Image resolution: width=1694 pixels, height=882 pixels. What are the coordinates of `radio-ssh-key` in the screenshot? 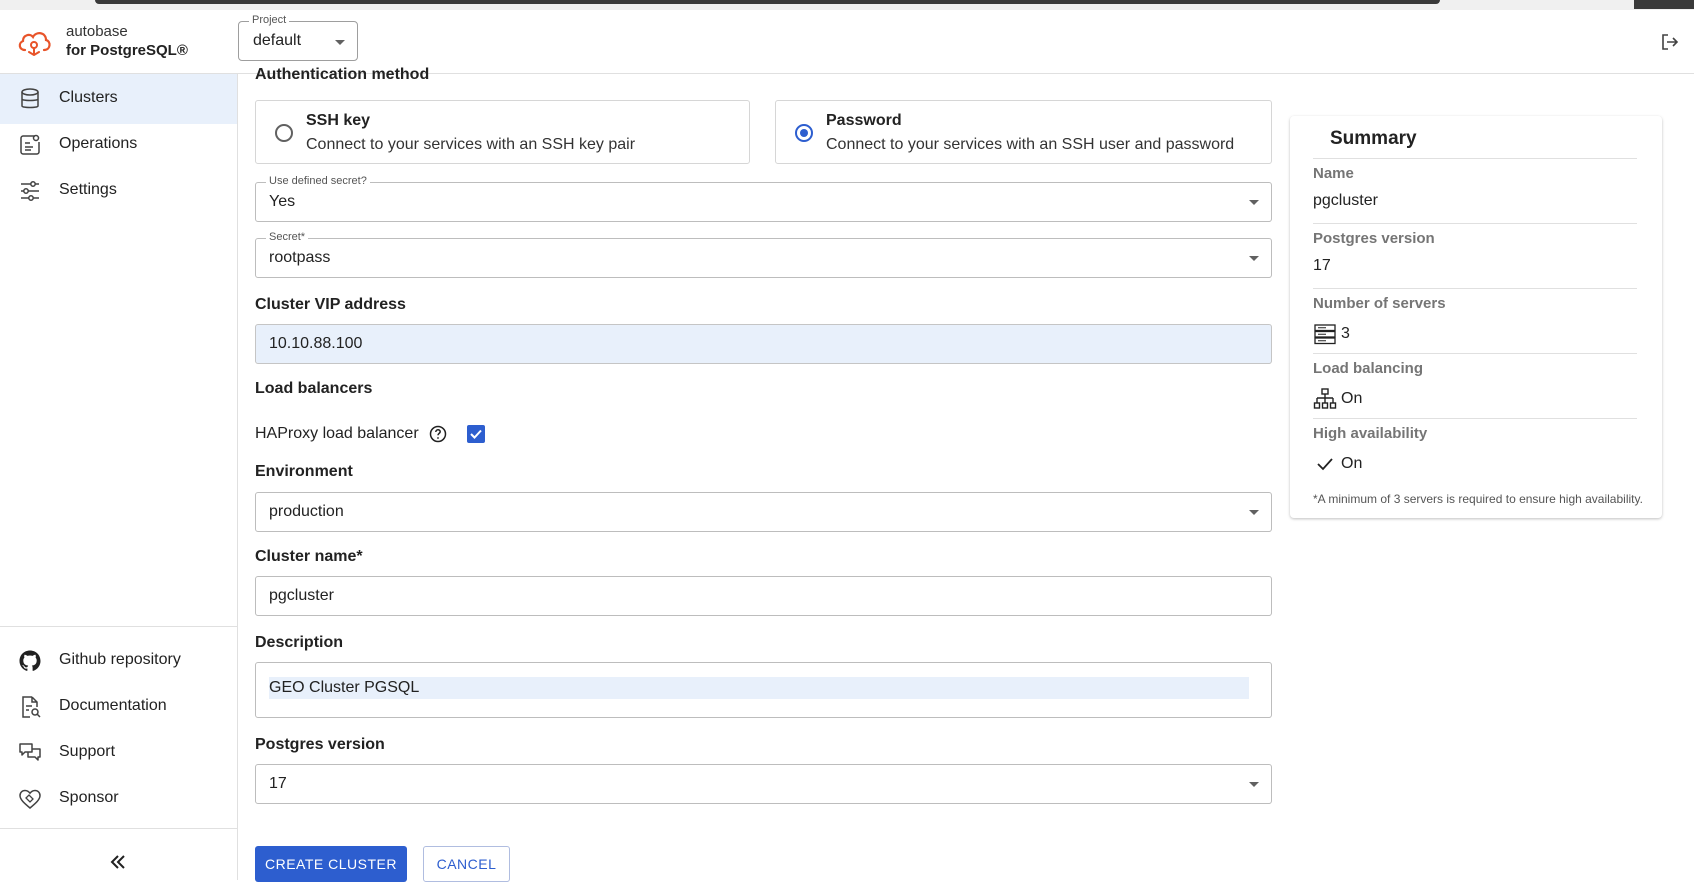 It's located at (284, 133).